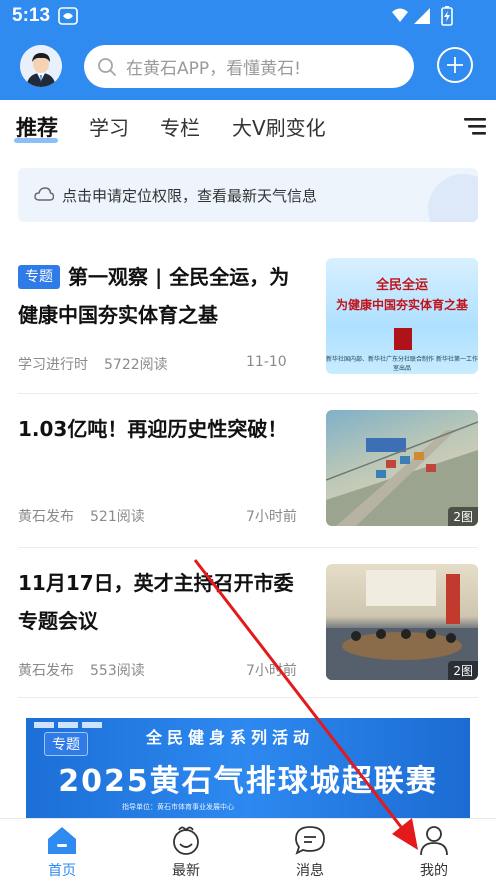 The height and width of the screenshot is (882, 496). What do you see at coordinates (68, 16) in the screenshot?
I see `app-notification-icon` at bounding box center [68, 16].